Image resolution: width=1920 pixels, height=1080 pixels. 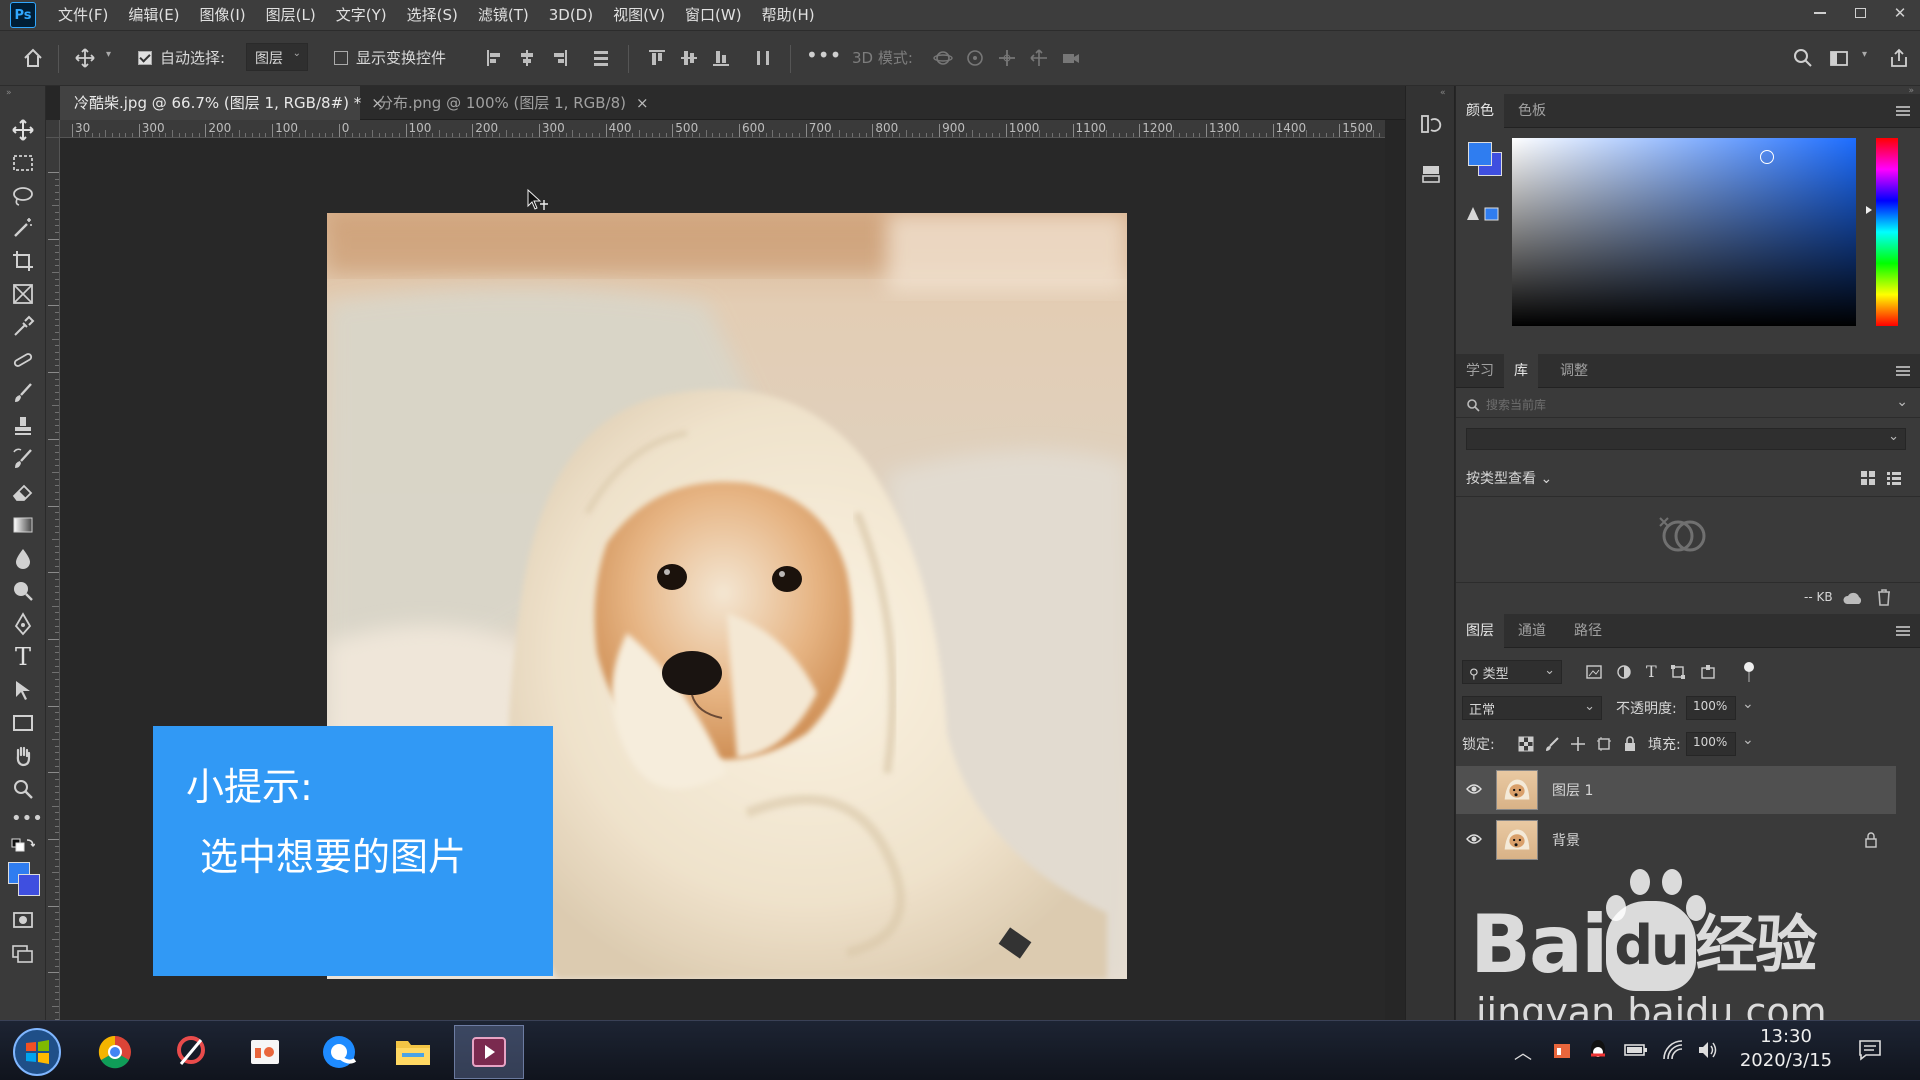 I want to click on properties-panel-icon, so click(x=1431, y=174).